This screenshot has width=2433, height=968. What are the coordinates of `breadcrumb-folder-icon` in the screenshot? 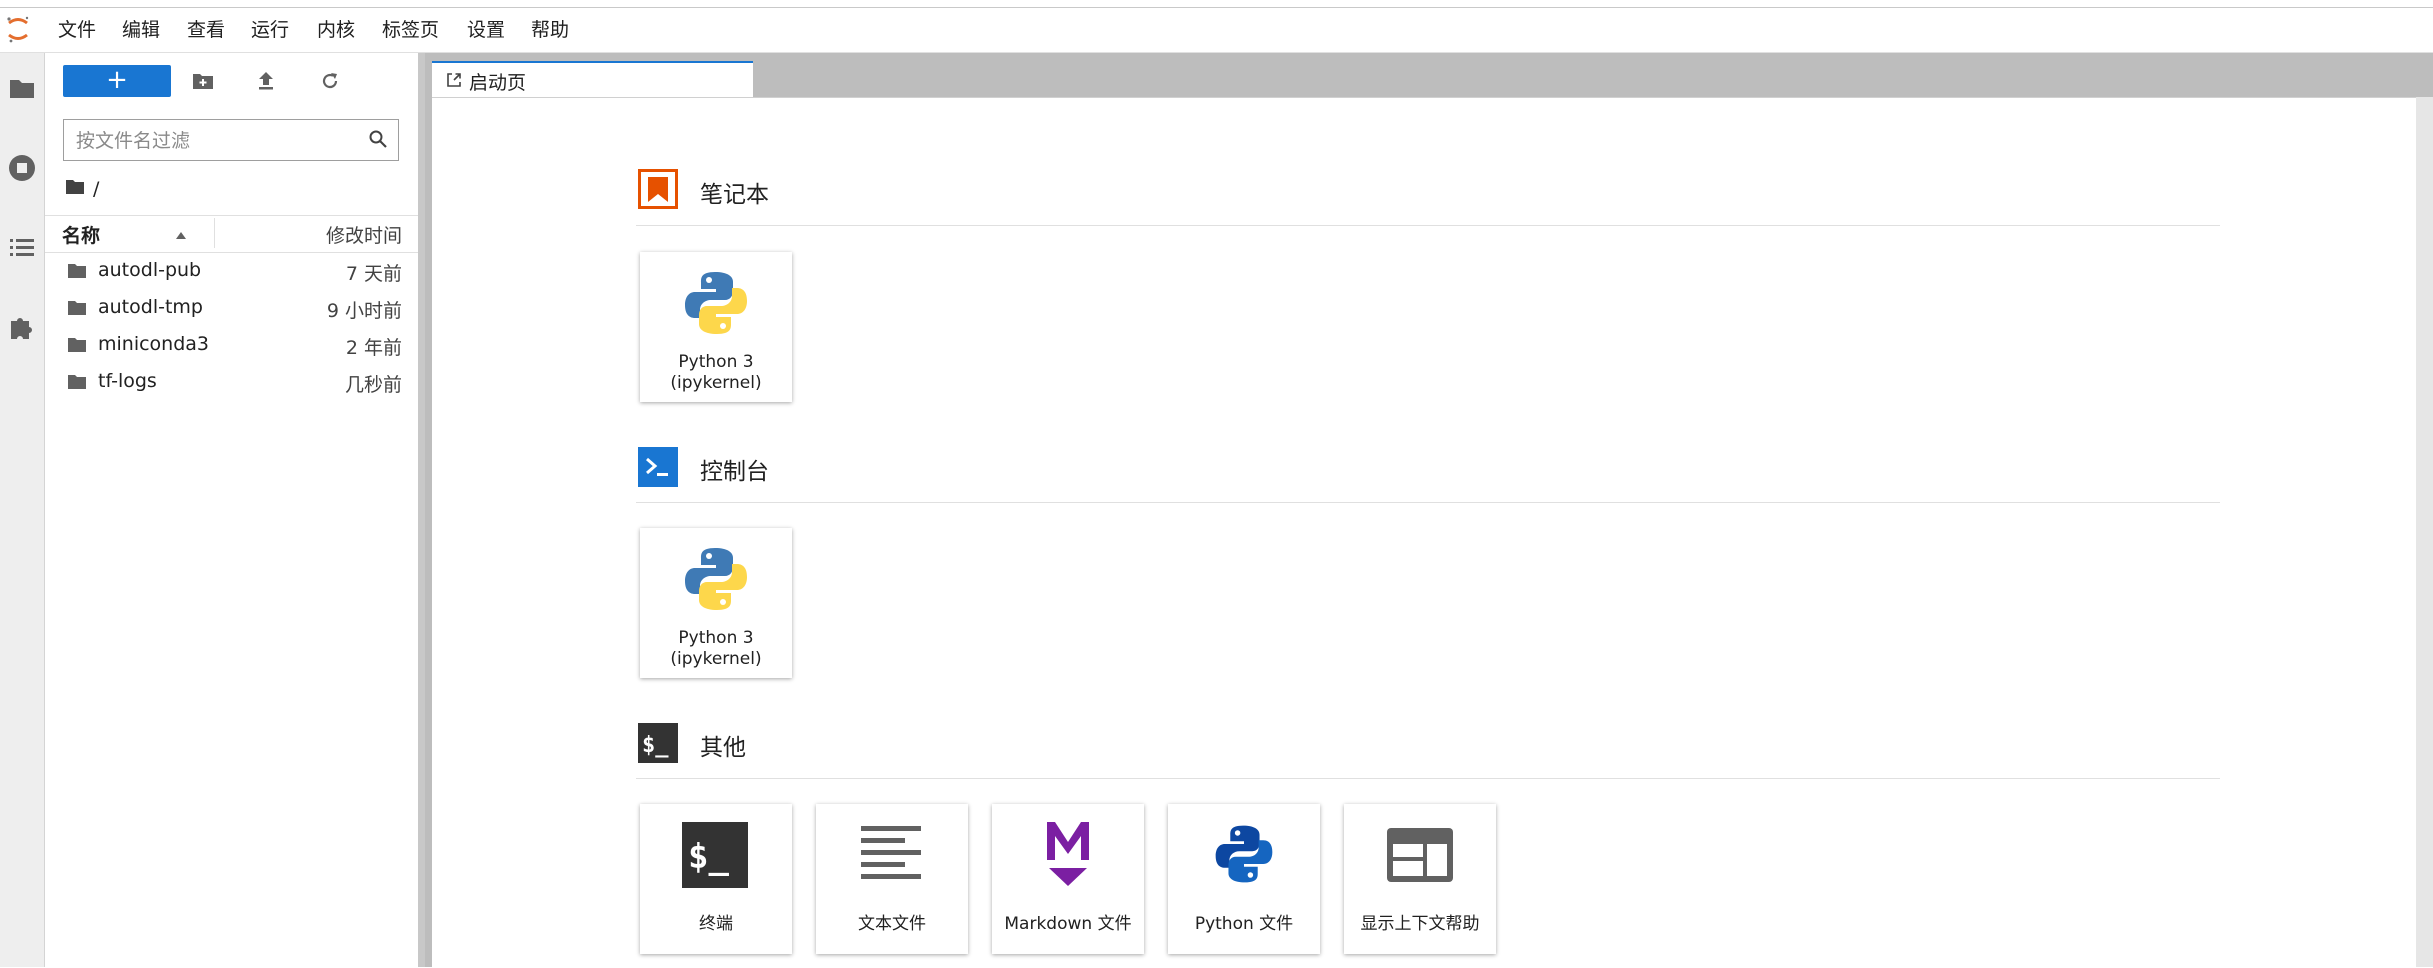 It's located at (75, 189).